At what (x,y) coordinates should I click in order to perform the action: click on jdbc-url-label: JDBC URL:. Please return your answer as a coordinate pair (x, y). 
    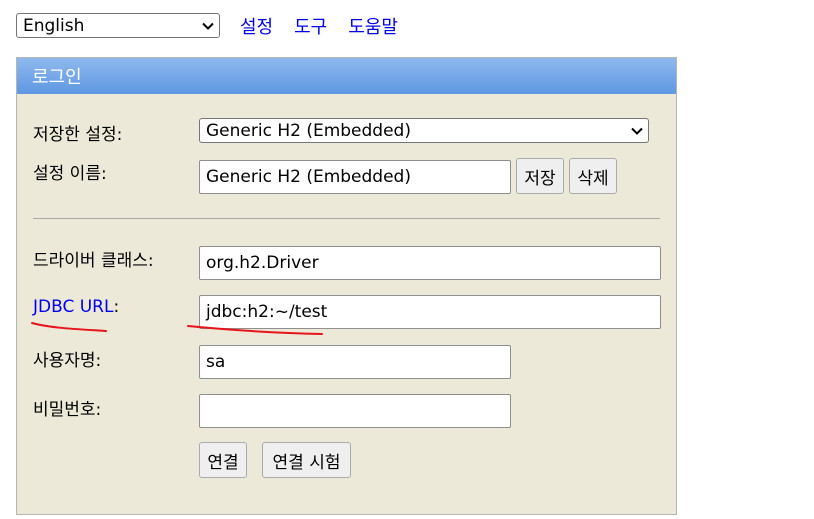
    Looking at the image, I should click on (76, 307).